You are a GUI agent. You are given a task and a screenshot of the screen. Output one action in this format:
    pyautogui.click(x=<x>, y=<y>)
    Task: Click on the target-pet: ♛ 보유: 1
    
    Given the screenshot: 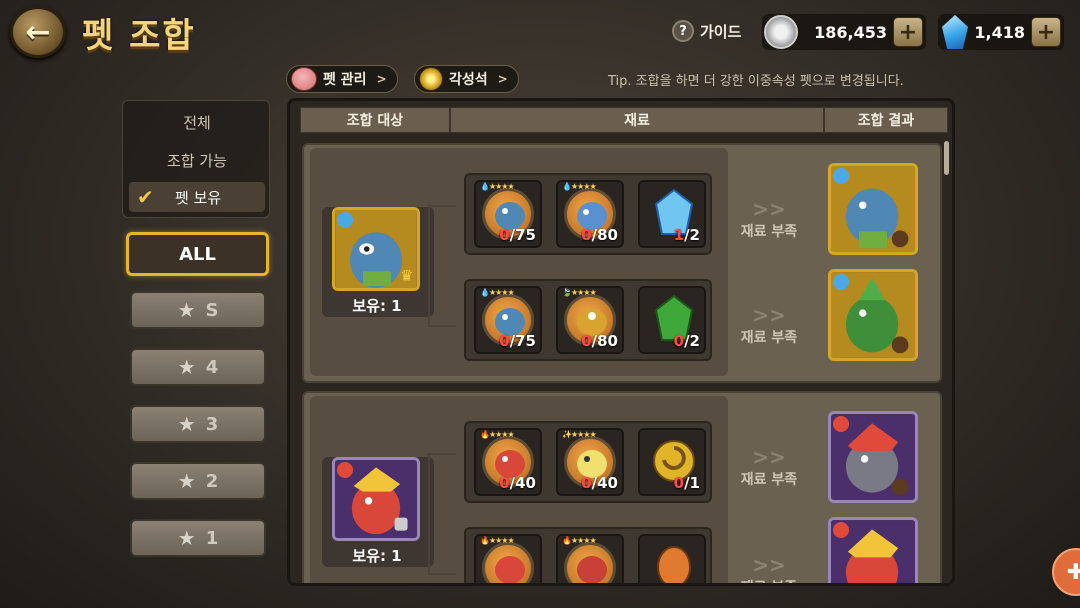 What is the action you would take?
    pyautogui.click(x=378, y=262)
    